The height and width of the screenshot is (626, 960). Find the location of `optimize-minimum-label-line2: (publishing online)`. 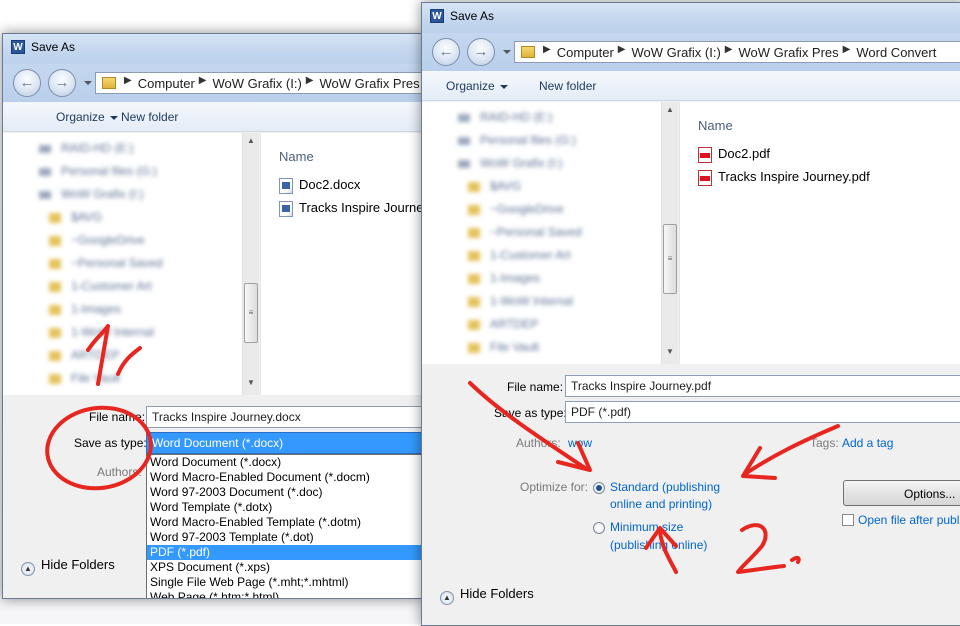

optimize-minimum-label-line2: (publishing online) is located at coordinates (658, 545).